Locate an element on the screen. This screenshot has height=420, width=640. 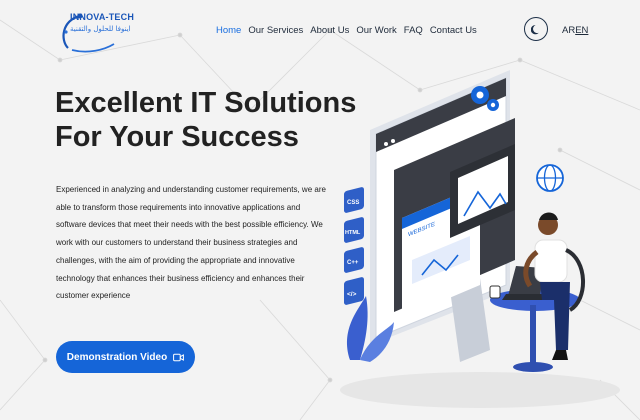
language-switcher: AREN is located at coordinates (575, 30).